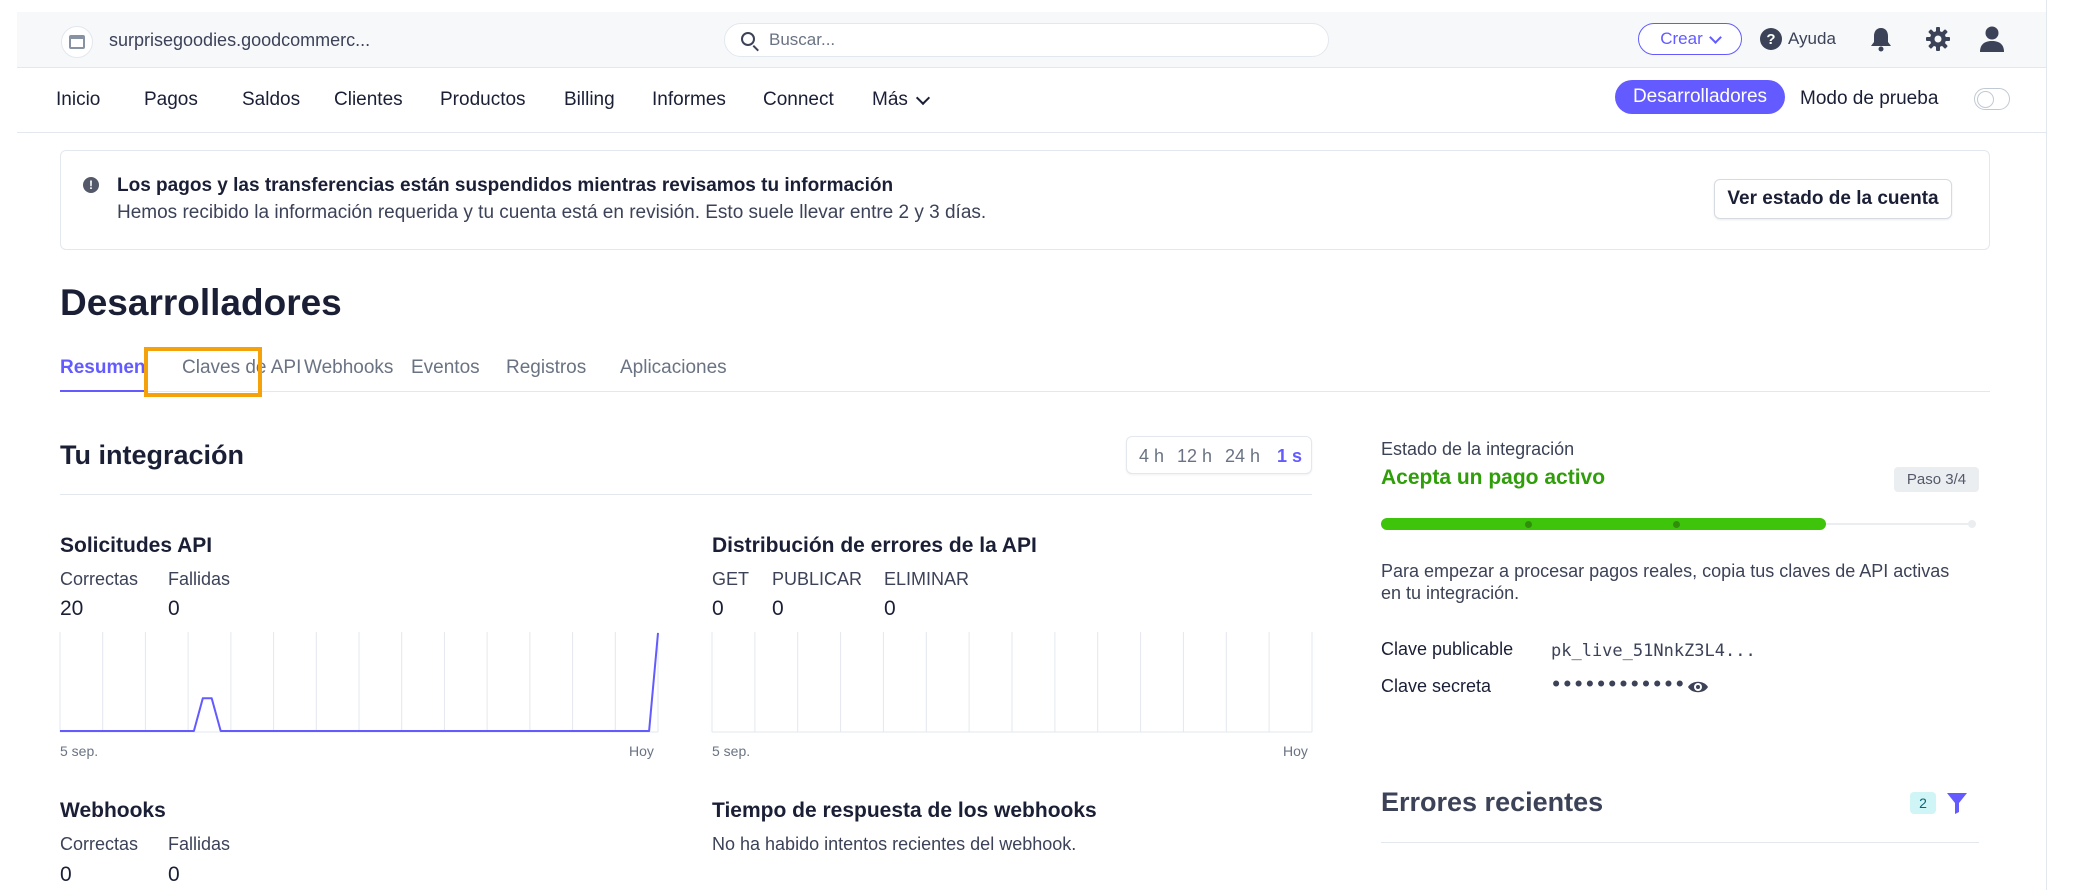 The image size is (2076, 890). What do you see at coordinates (203, 372) in the screenshot?
I see `tab-highlight-box` at bounding box center [203, 372].